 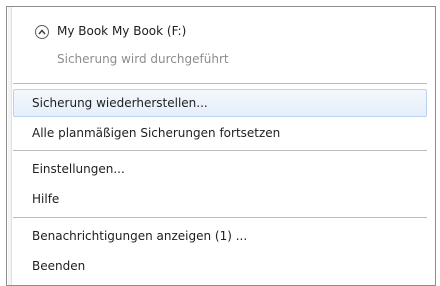 I want to click on device-status: Sicherung wird durchgeführt, so click(x=143, y=59).